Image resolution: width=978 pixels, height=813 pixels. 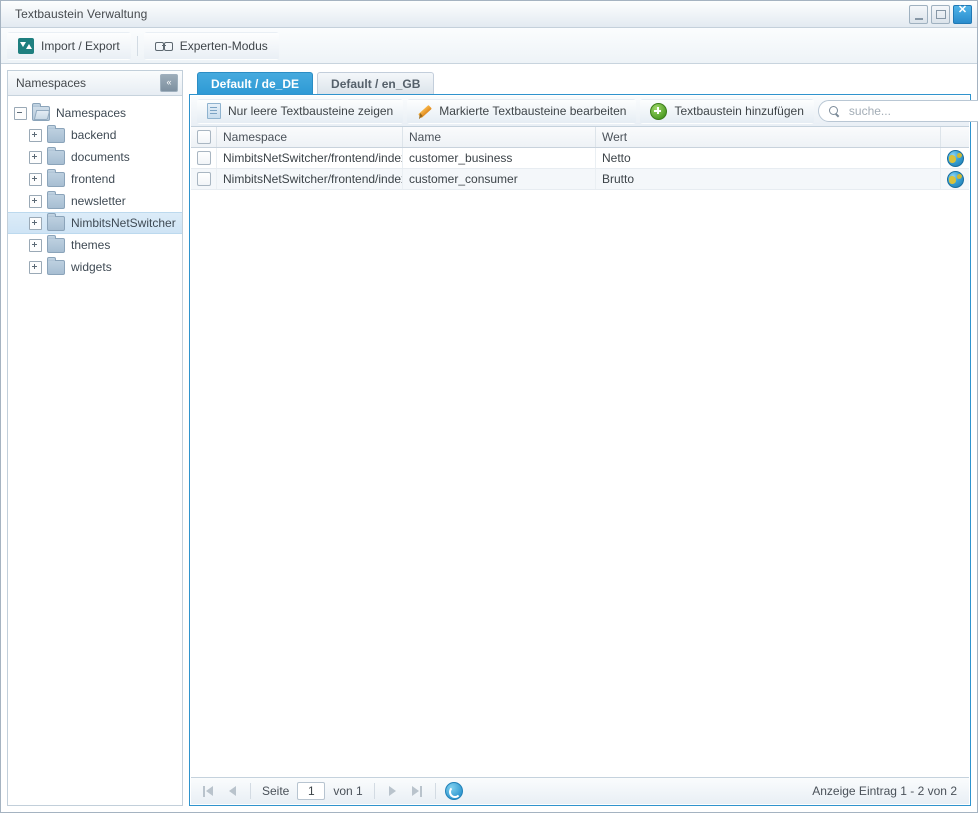 I want to click on tree-node-documents: documents, so click(x=95, y=157).